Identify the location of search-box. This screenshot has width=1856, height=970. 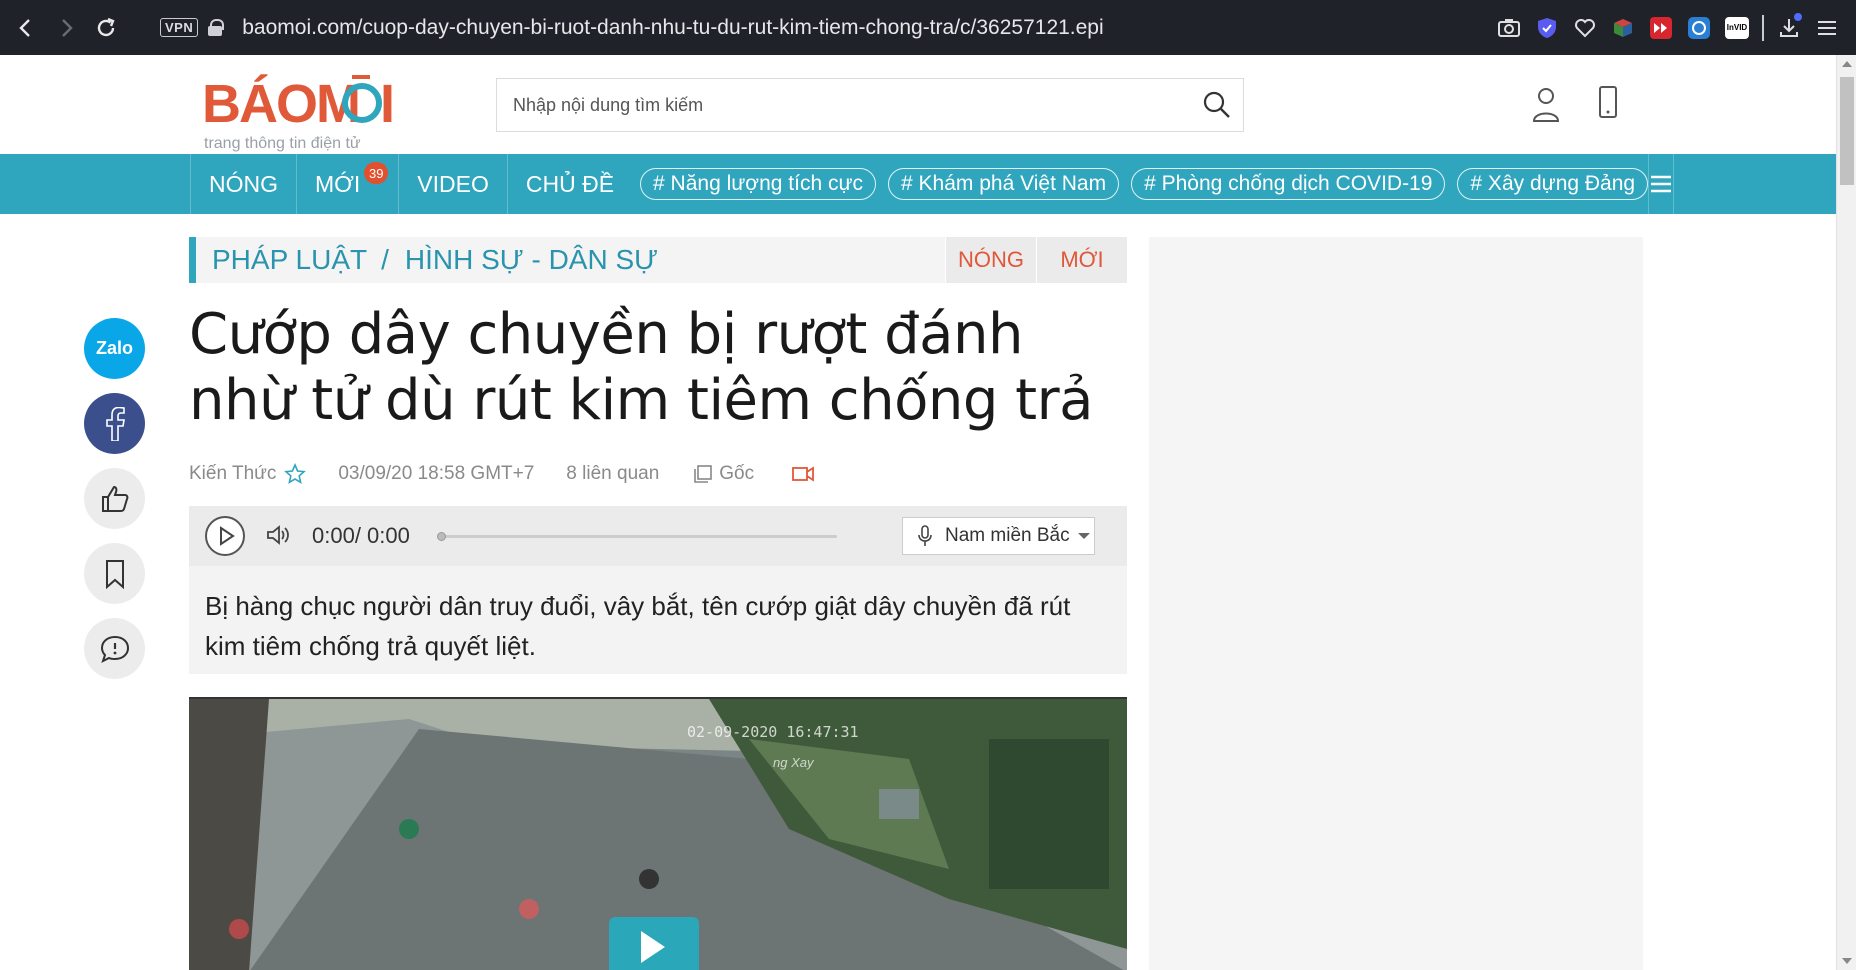
(870, 105).